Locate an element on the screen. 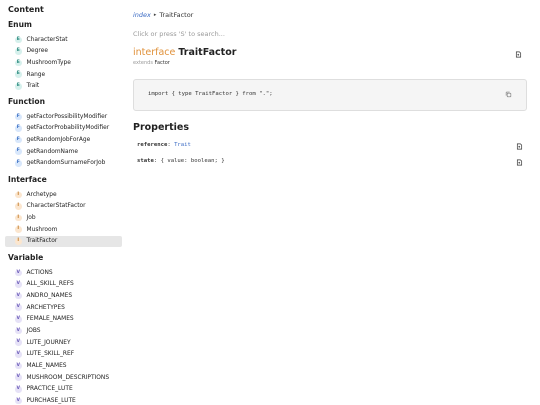  sidebar-item-label: Range is located at coordinates (36, 74).